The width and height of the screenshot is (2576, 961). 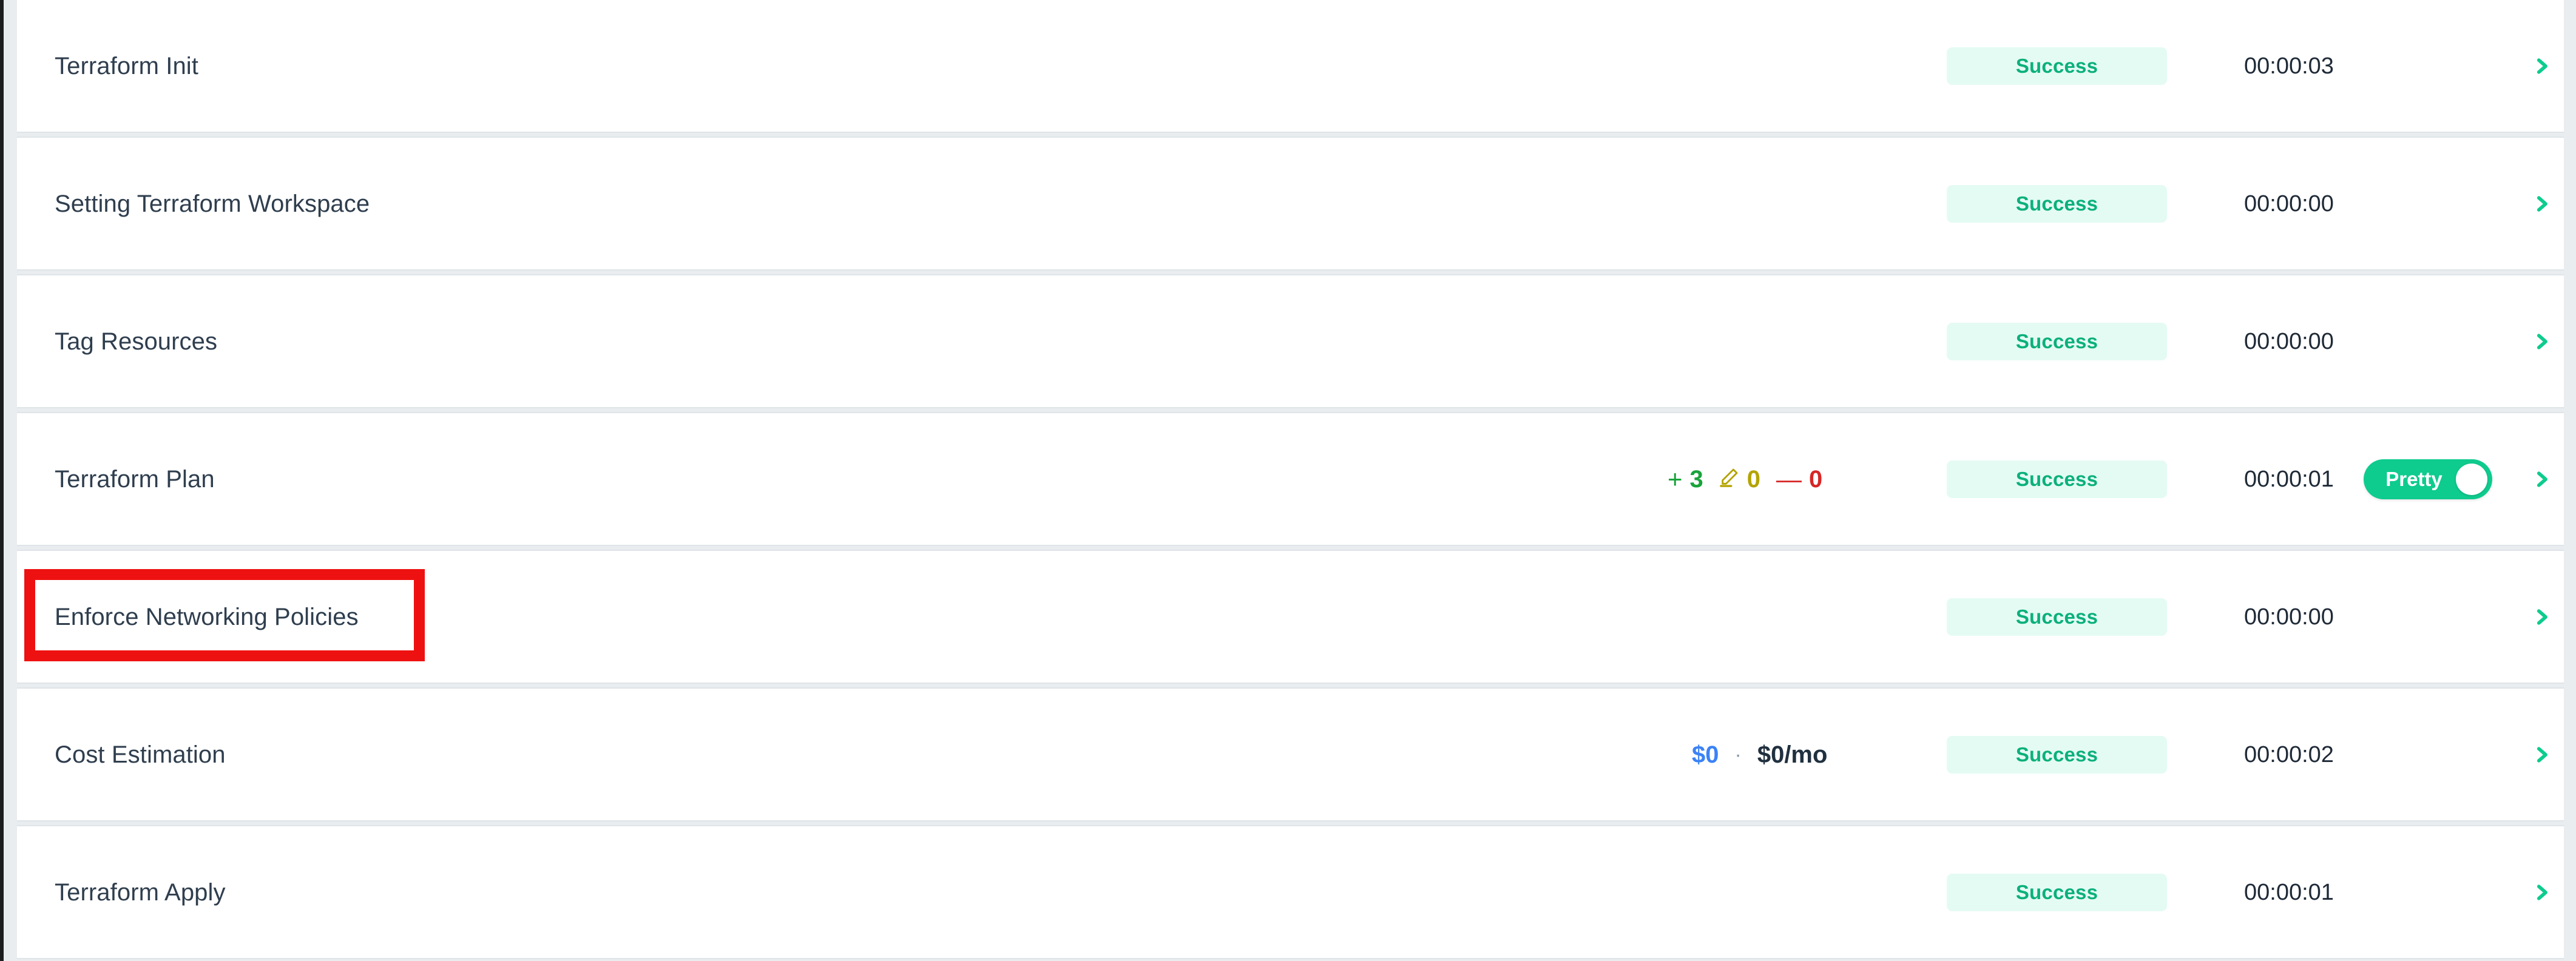 I want to click on plan-deletions-value: 0, so click(x=1816, y=479).